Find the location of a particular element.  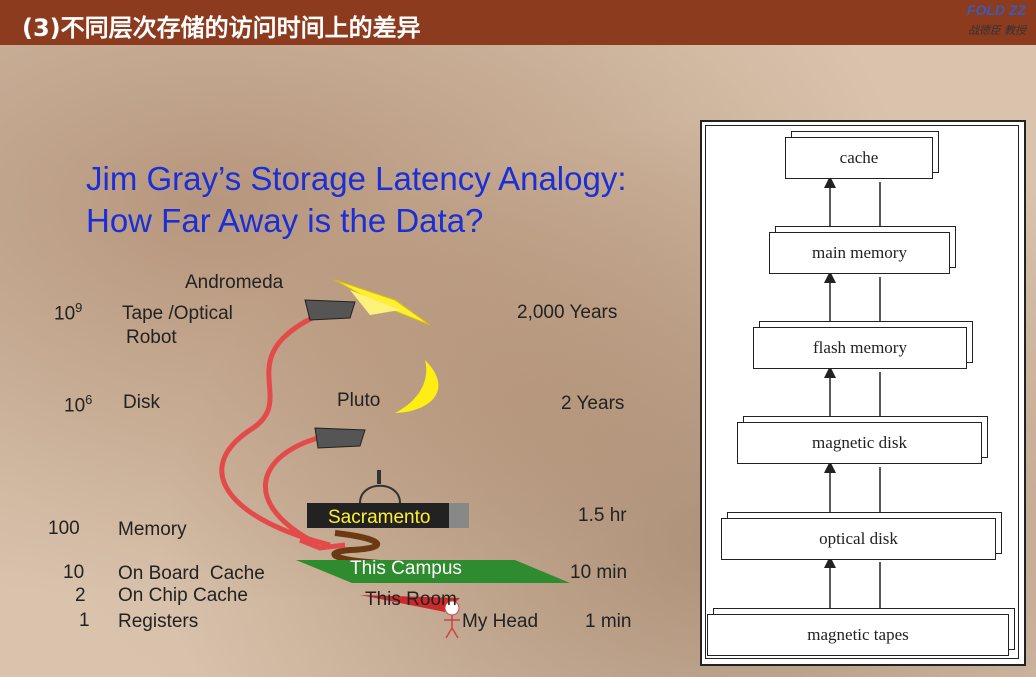

row-onchip-name: On Chip Cache is located at coordinates (183, 595).